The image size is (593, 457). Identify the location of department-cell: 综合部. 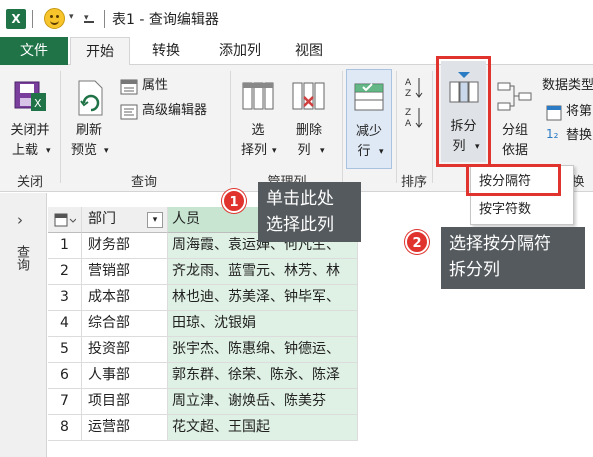
(125, 324).